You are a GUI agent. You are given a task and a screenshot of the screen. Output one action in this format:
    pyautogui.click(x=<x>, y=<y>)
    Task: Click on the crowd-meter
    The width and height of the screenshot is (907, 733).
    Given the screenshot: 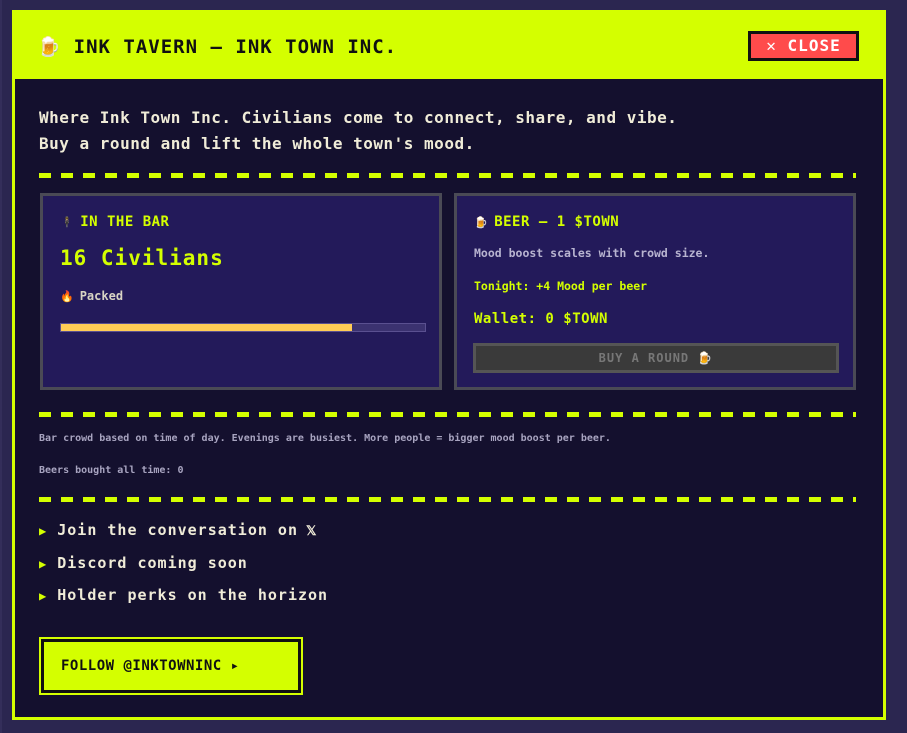 What is the action you would take?
    pyautogui.click(x=243, y=327)
    